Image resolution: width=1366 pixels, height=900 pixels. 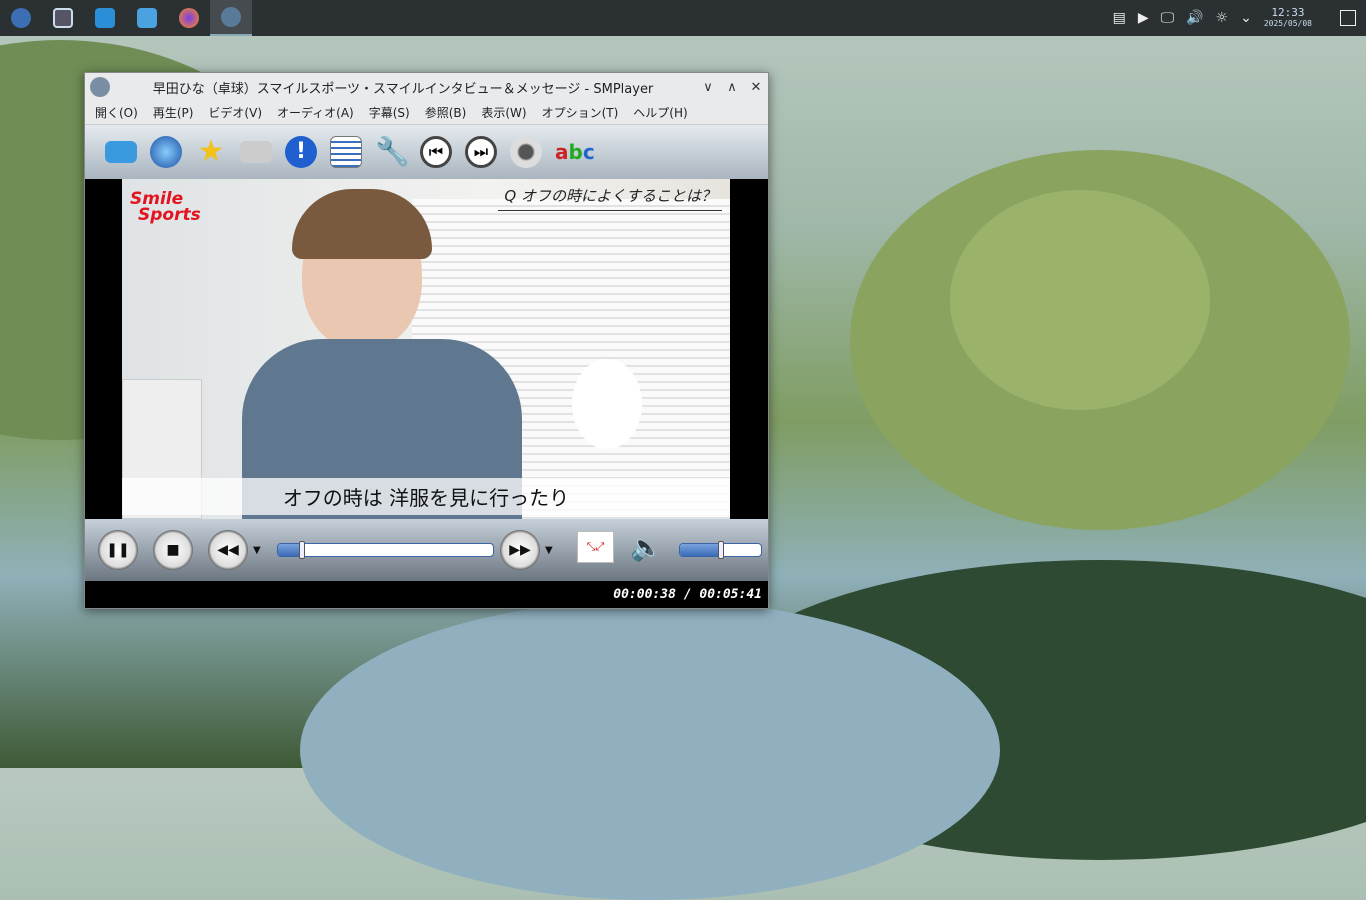 I want to click on smplayer-button, so click(x=231, y=18).